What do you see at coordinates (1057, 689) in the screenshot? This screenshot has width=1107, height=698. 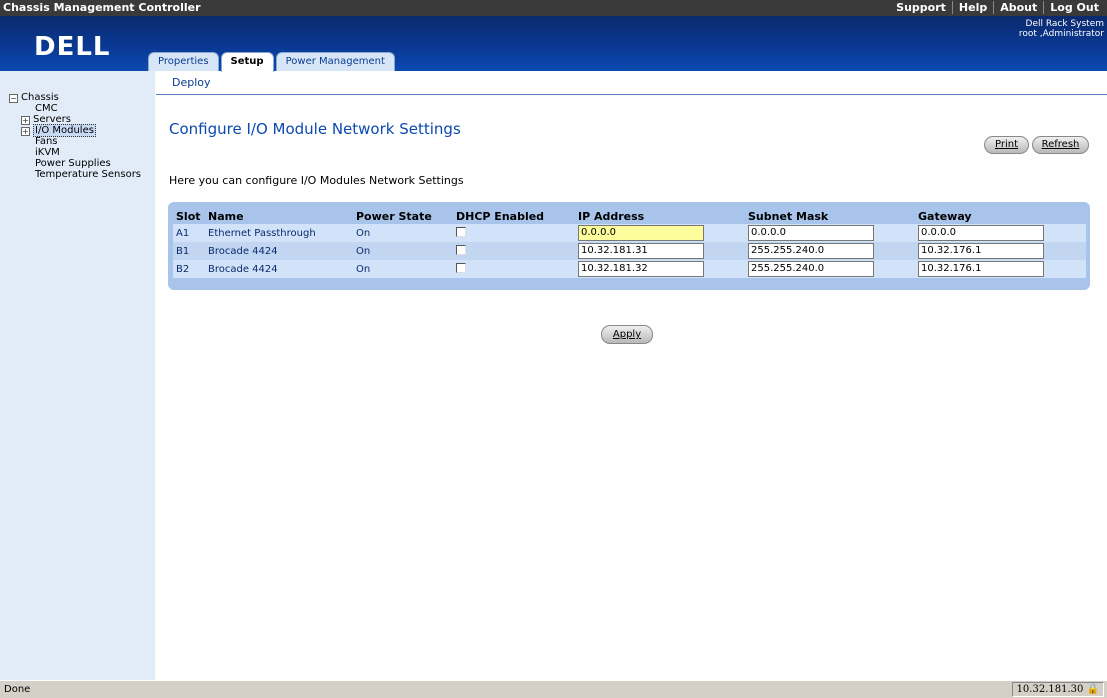 I see `status-ip: 10.32.181.30 🔒` at bounding box center [1057, 689].